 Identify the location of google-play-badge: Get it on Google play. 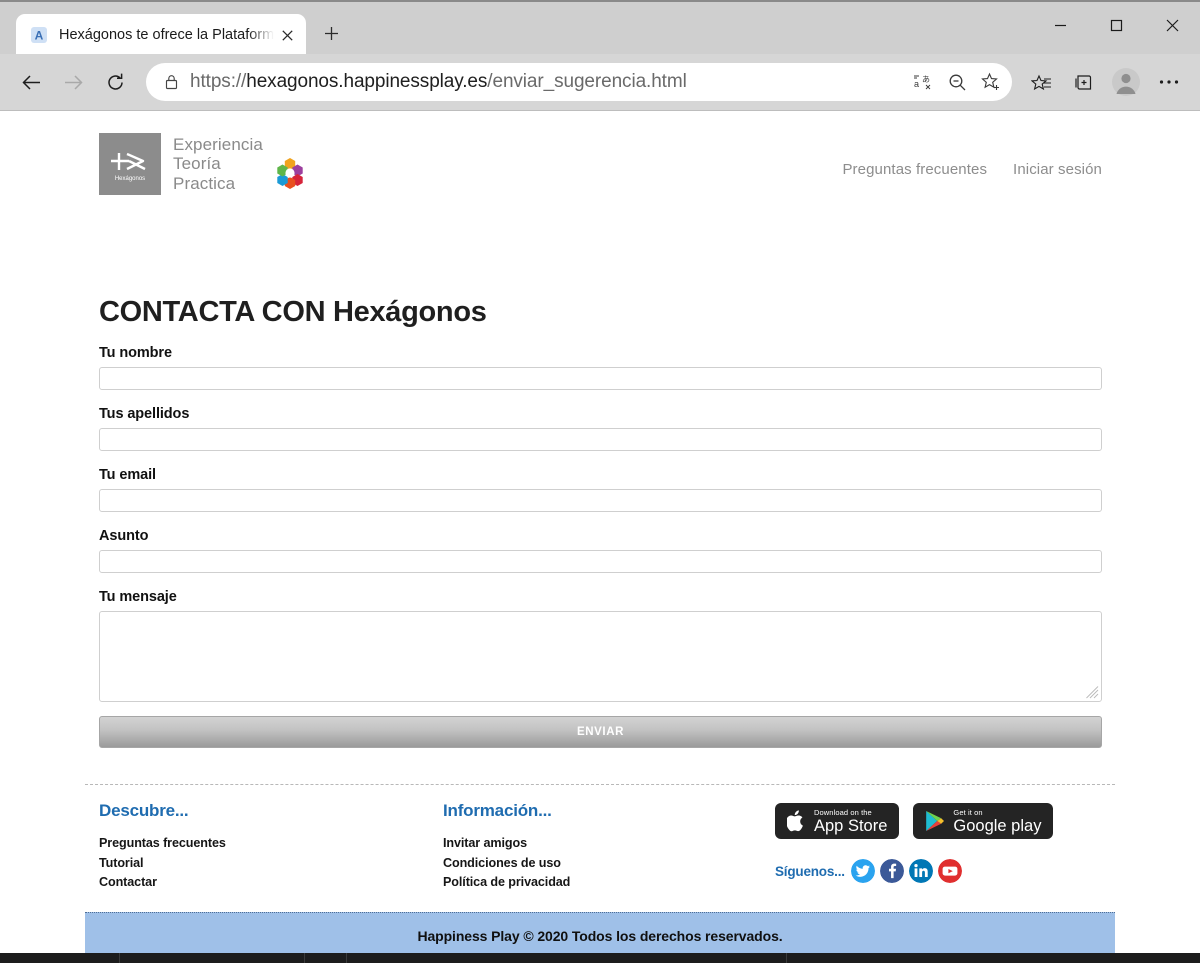
(983, 821).